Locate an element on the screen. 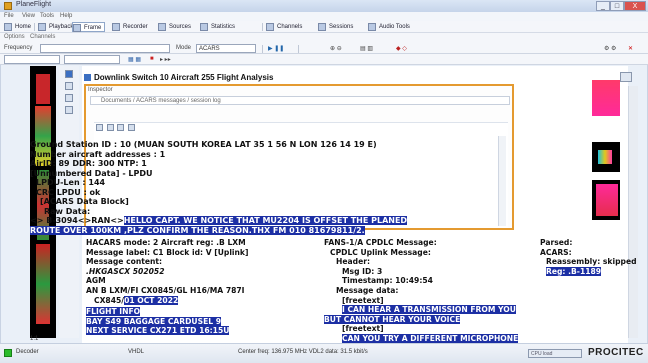 The height and width of the screenshot is (363, 648). settings-icon is located at coordinates (132, 127).